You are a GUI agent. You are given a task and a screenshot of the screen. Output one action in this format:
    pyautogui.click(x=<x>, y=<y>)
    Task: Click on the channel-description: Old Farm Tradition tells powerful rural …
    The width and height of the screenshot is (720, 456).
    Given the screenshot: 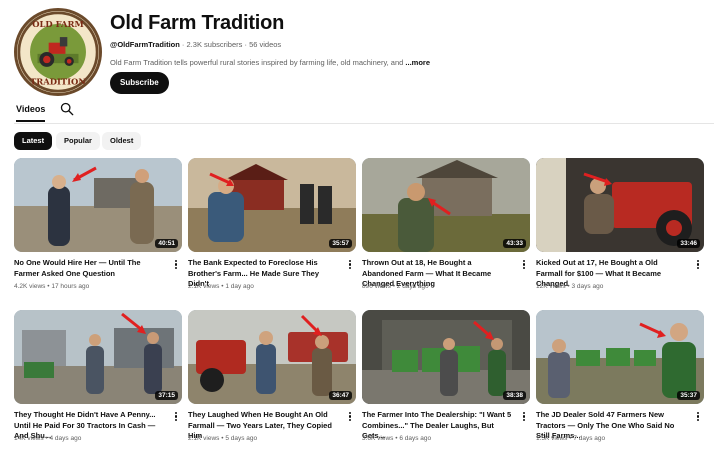 What is the action you would take?
    pyautogui.click(x=270, y=62)
    